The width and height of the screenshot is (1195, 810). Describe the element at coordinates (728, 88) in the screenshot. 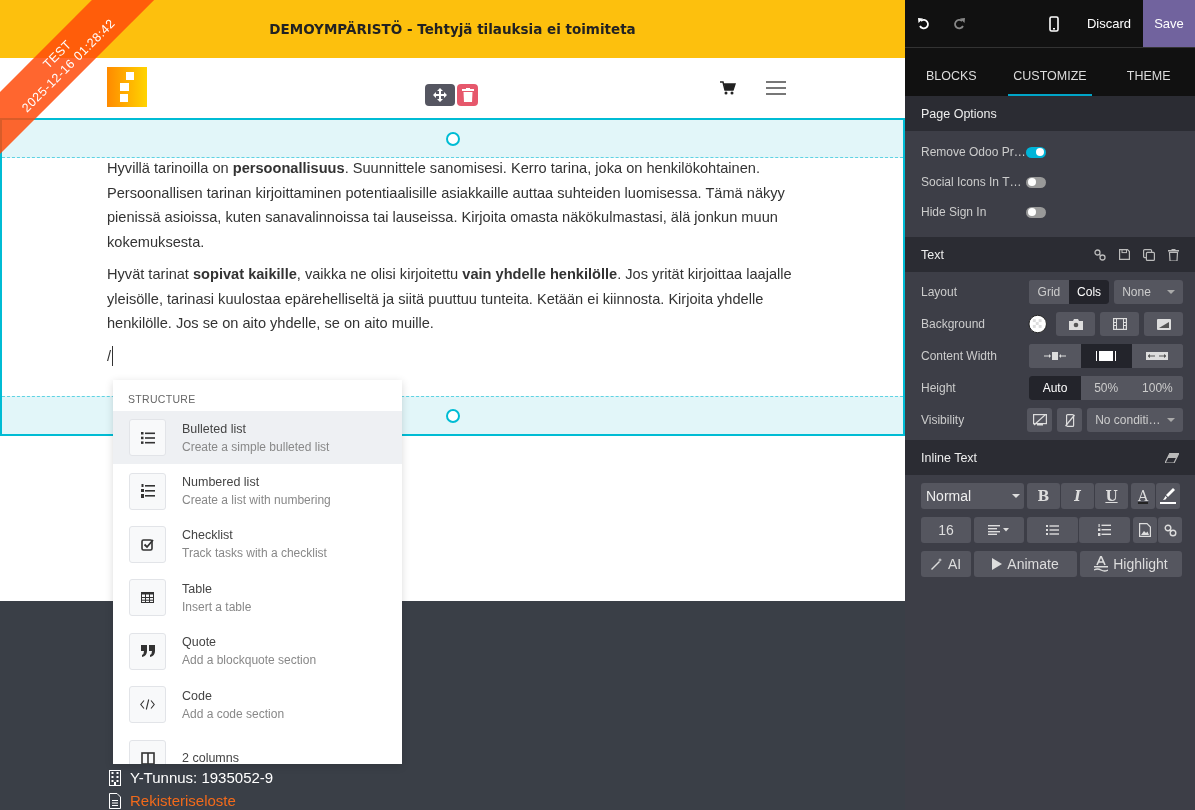

I see `cart-icon` at that location.